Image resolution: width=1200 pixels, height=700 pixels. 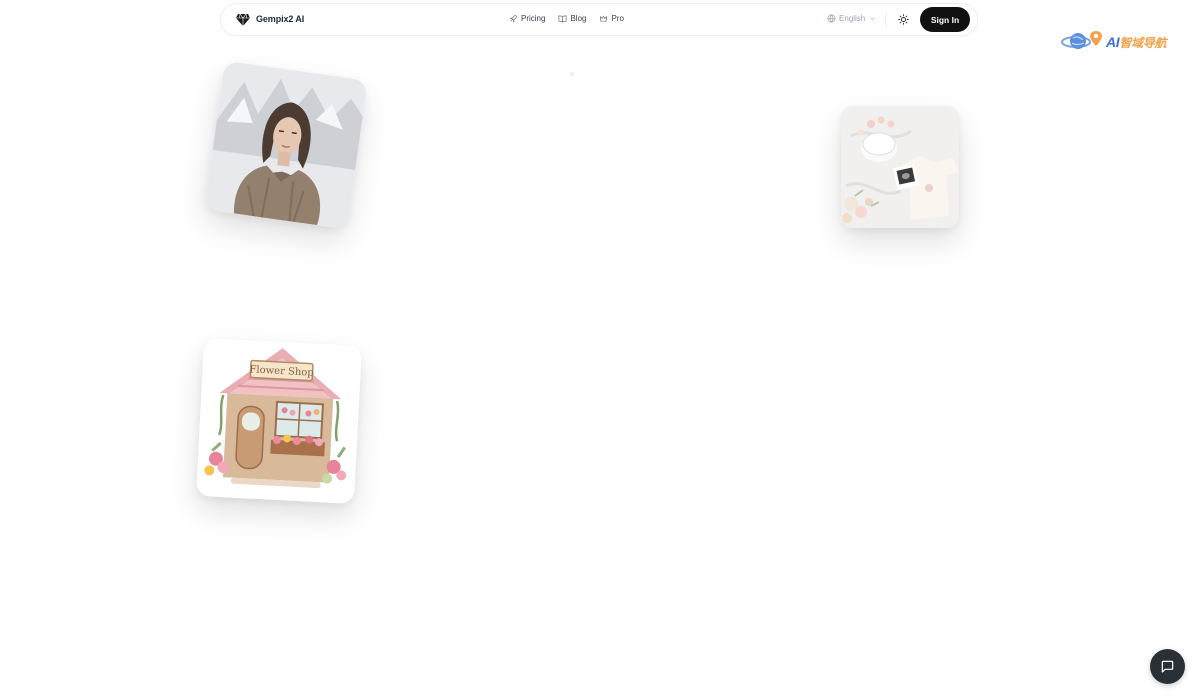 I want to click on nav-pro-label: Pro, so click(x=617, y=18).